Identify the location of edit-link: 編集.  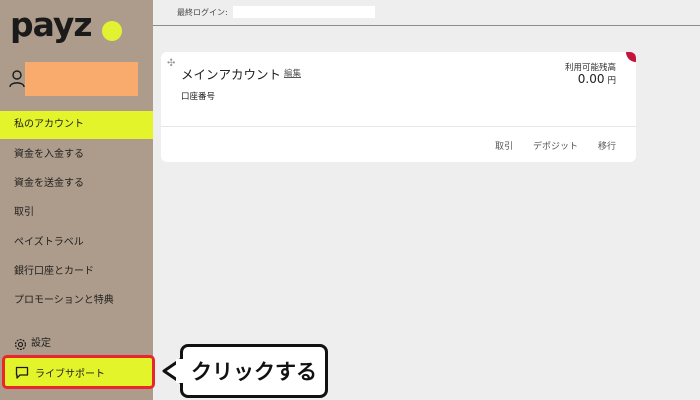
(292, 73).